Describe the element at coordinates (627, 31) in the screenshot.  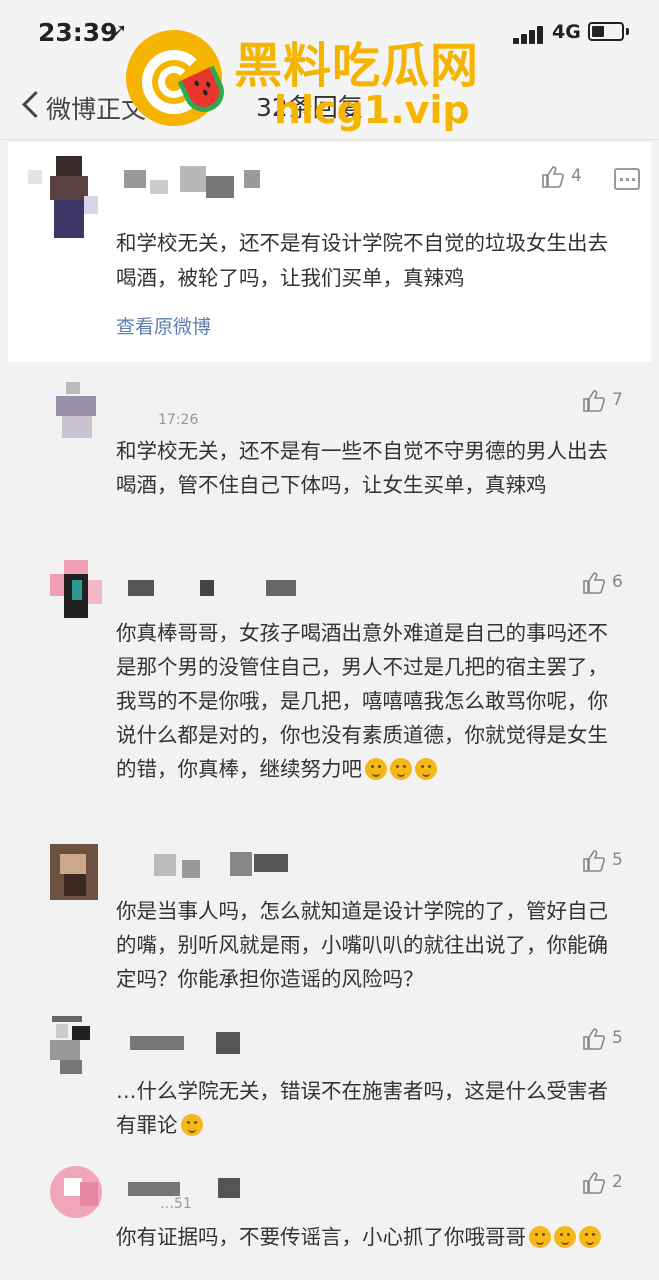
I see `battery-tip` at that location.